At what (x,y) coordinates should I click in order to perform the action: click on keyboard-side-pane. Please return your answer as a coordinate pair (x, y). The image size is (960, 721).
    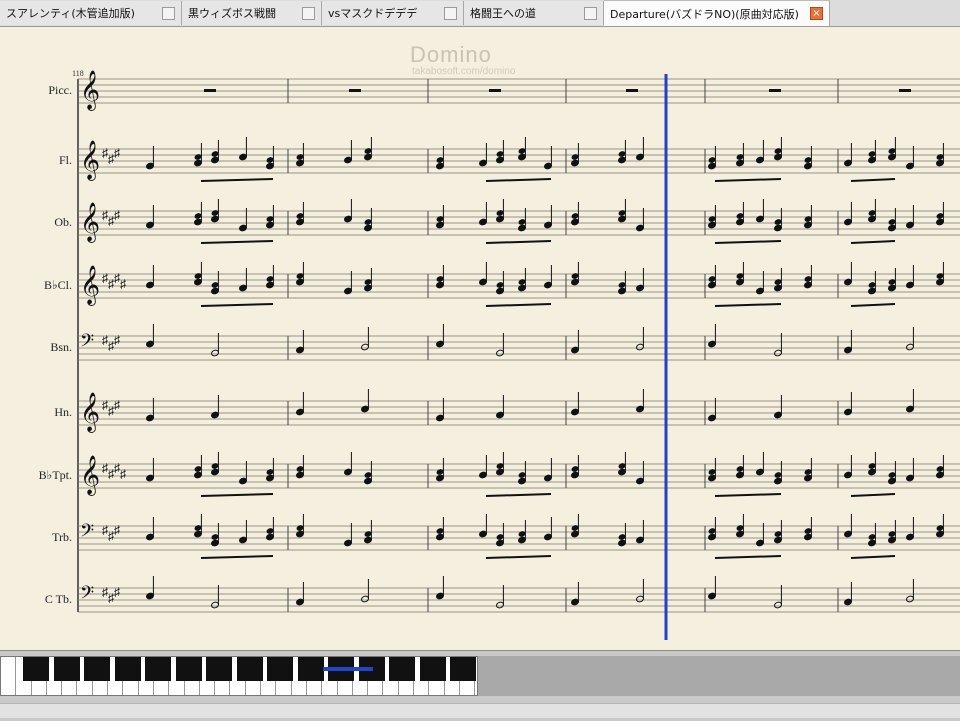
    Looking at the image, I should click on (719, 676).